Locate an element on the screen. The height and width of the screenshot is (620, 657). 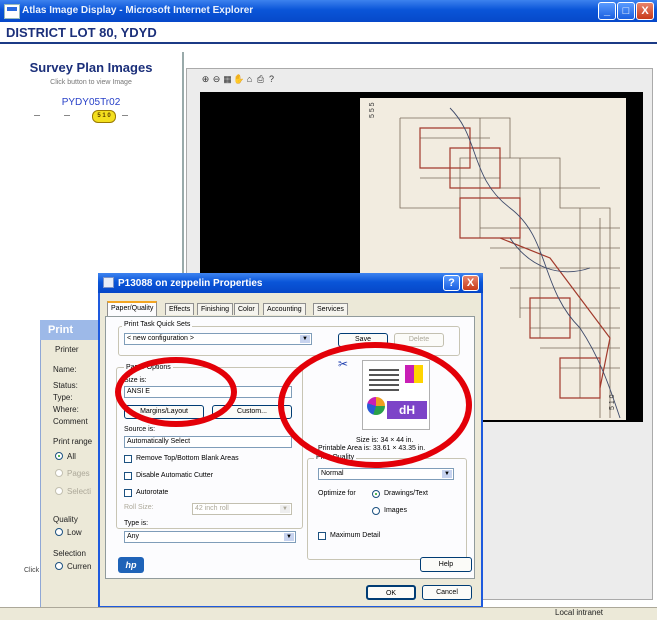
tab-effects: Effects is located at coordinates (180, 309).